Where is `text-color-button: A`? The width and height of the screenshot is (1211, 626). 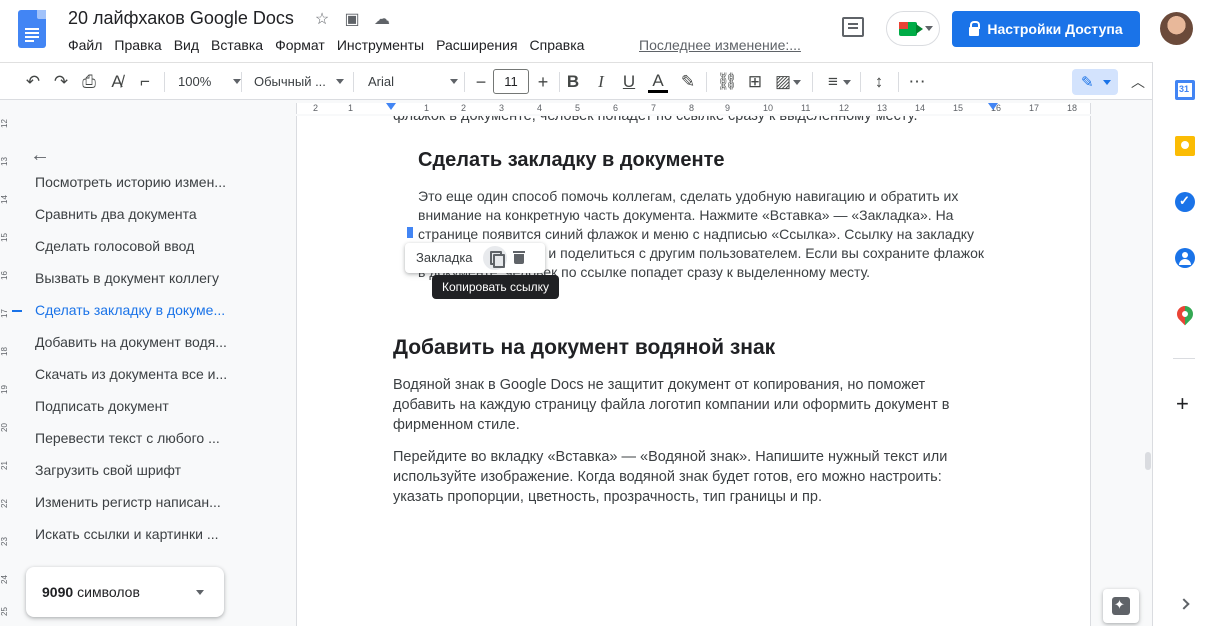 text-color-button: A is located at coordinates (658, 82).